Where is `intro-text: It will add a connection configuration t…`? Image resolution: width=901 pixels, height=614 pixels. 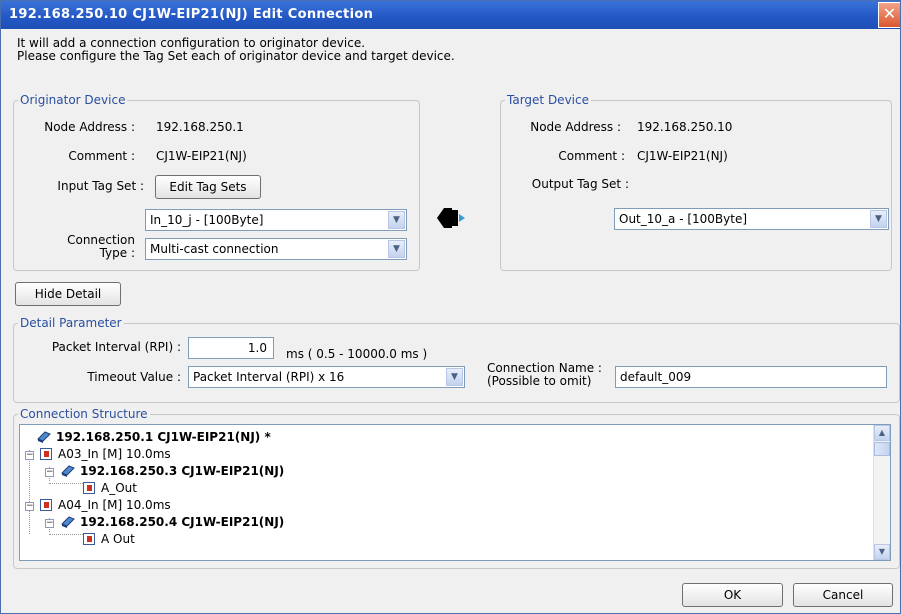
intro-text: It will add a connection configuration t… is located at coordinates (236, 50).